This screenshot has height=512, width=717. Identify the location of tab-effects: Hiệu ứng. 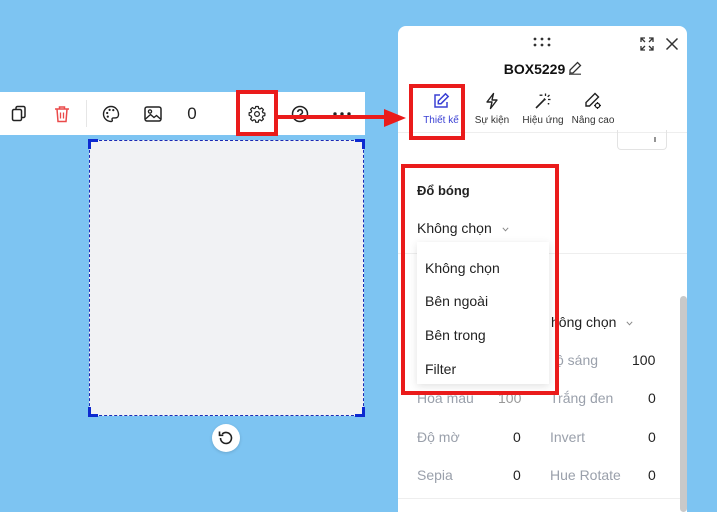
(543, 109).